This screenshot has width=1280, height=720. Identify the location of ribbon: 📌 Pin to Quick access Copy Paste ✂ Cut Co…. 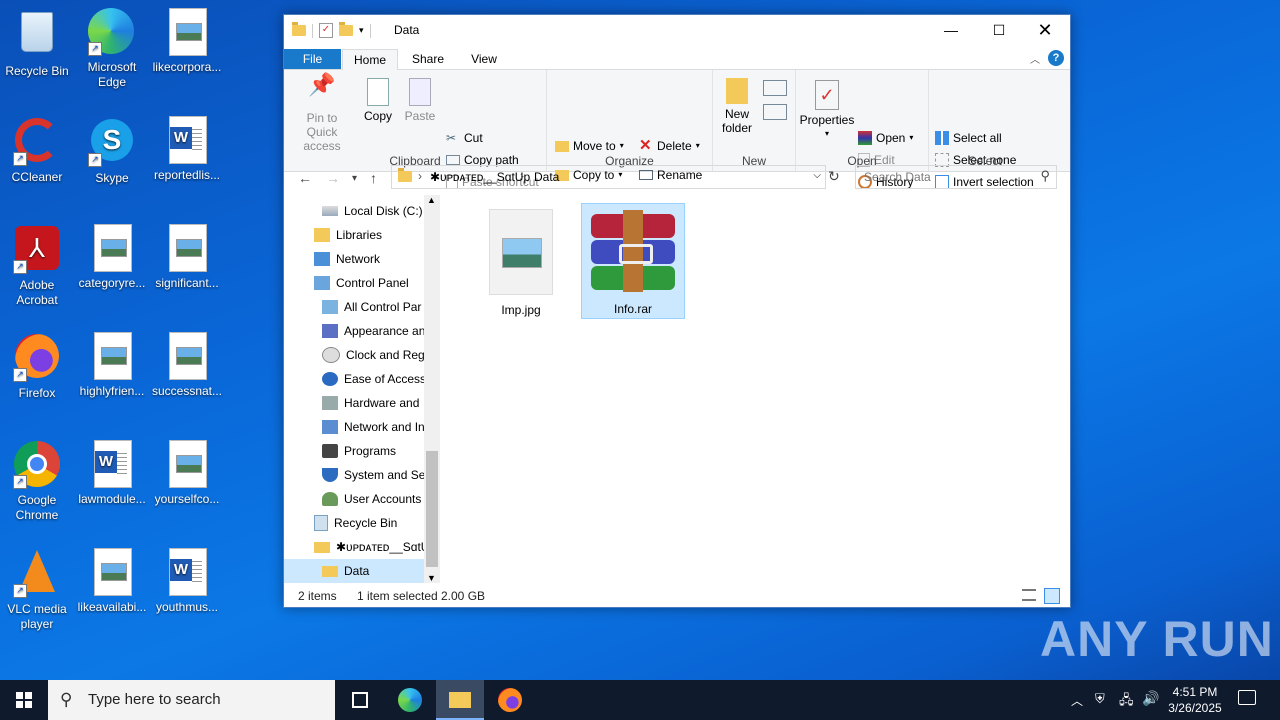
(677, 129).